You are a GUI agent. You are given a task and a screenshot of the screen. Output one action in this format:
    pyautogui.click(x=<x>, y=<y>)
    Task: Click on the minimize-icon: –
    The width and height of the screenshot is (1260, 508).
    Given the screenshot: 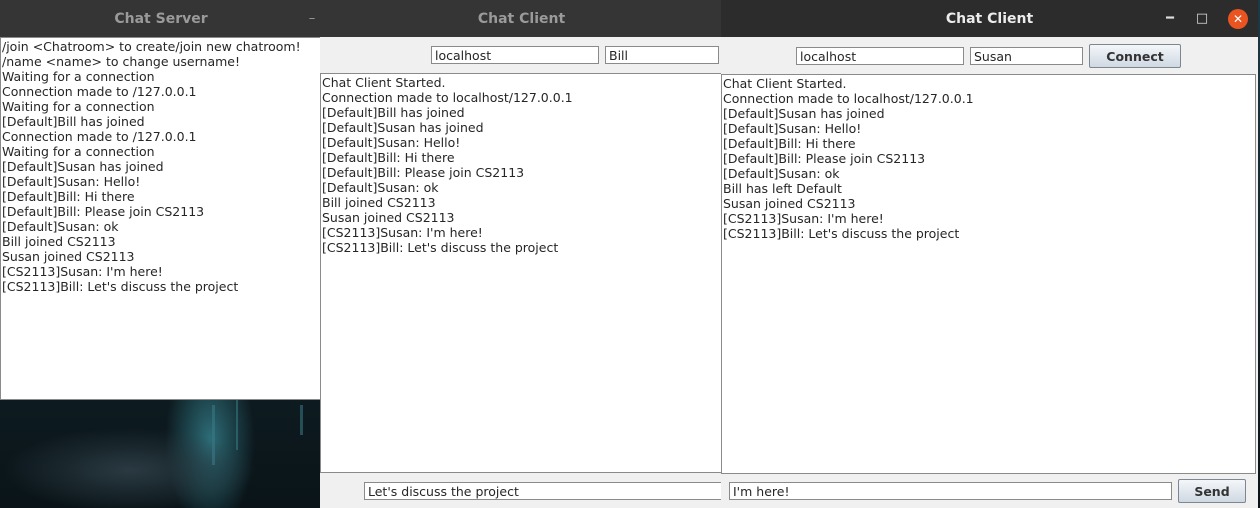 What is the action you would take?
    pyautogui.click(x=312, y=19)
    